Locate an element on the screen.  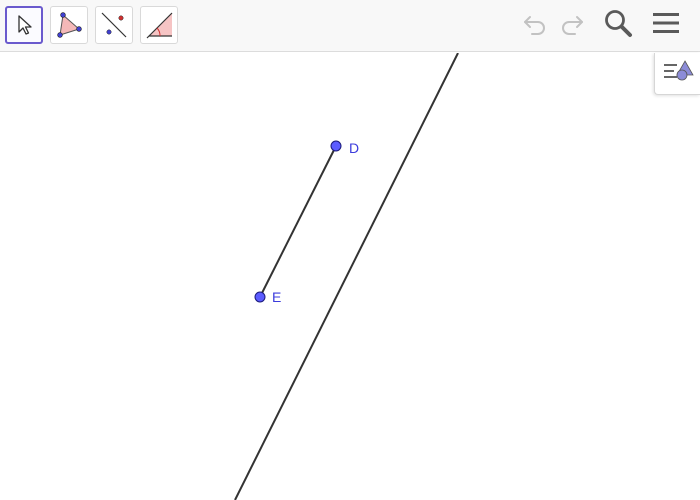
point-label-E: E is located at coordinates (277, 297).